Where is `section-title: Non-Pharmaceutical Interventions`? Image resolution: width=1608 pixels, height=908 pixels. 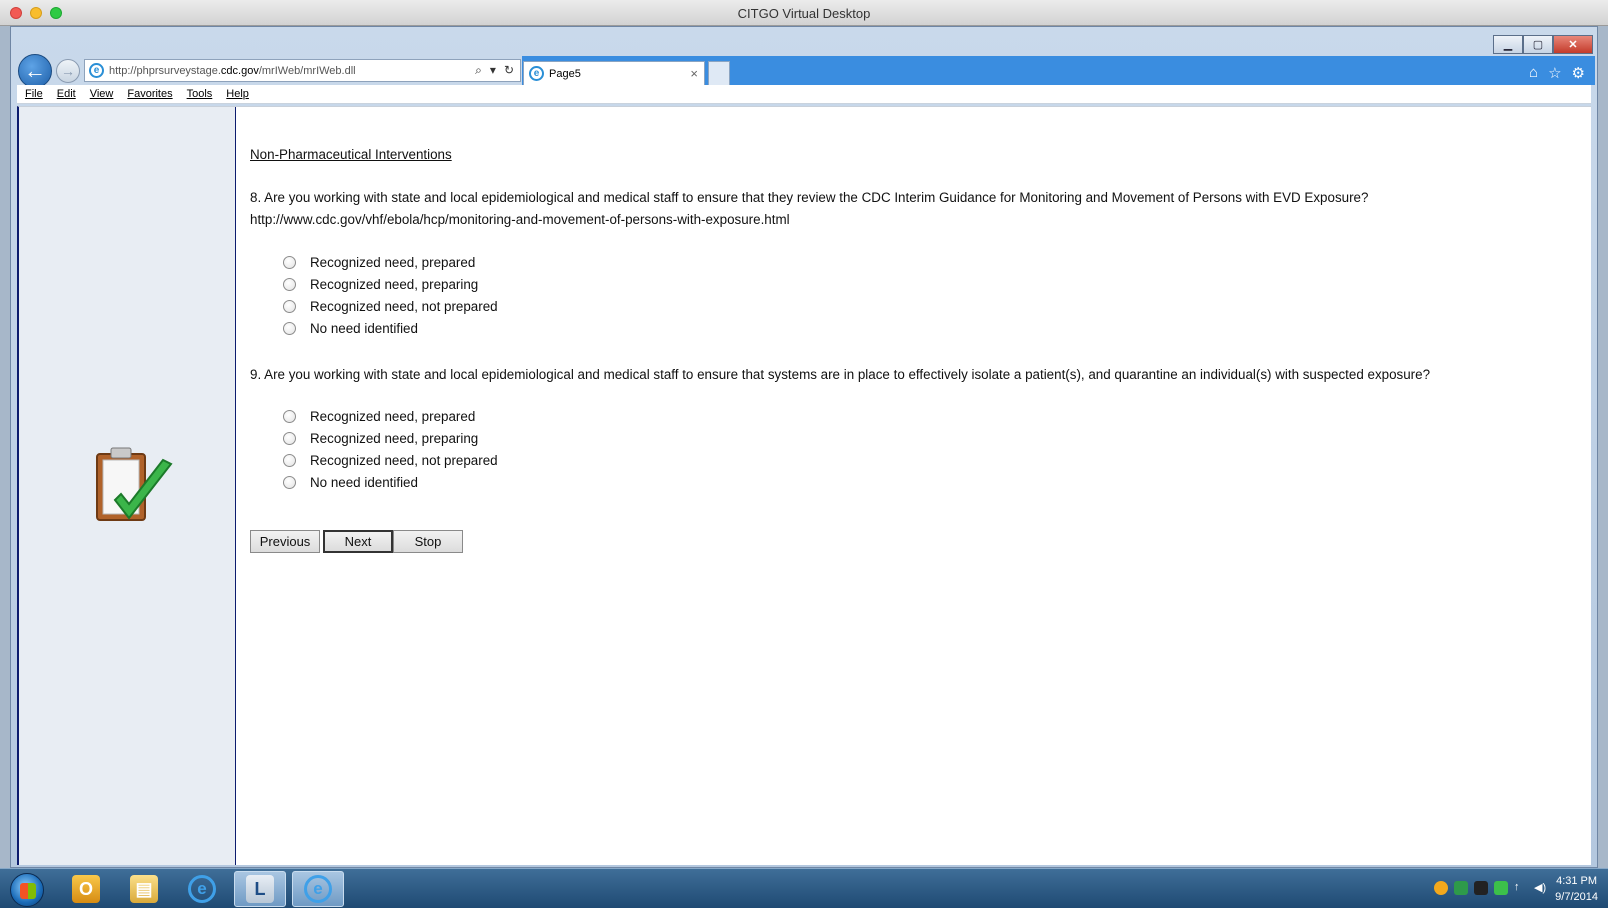 section-title: Non-Pharmaceutical Interventions is located at coordinates (351, 154).